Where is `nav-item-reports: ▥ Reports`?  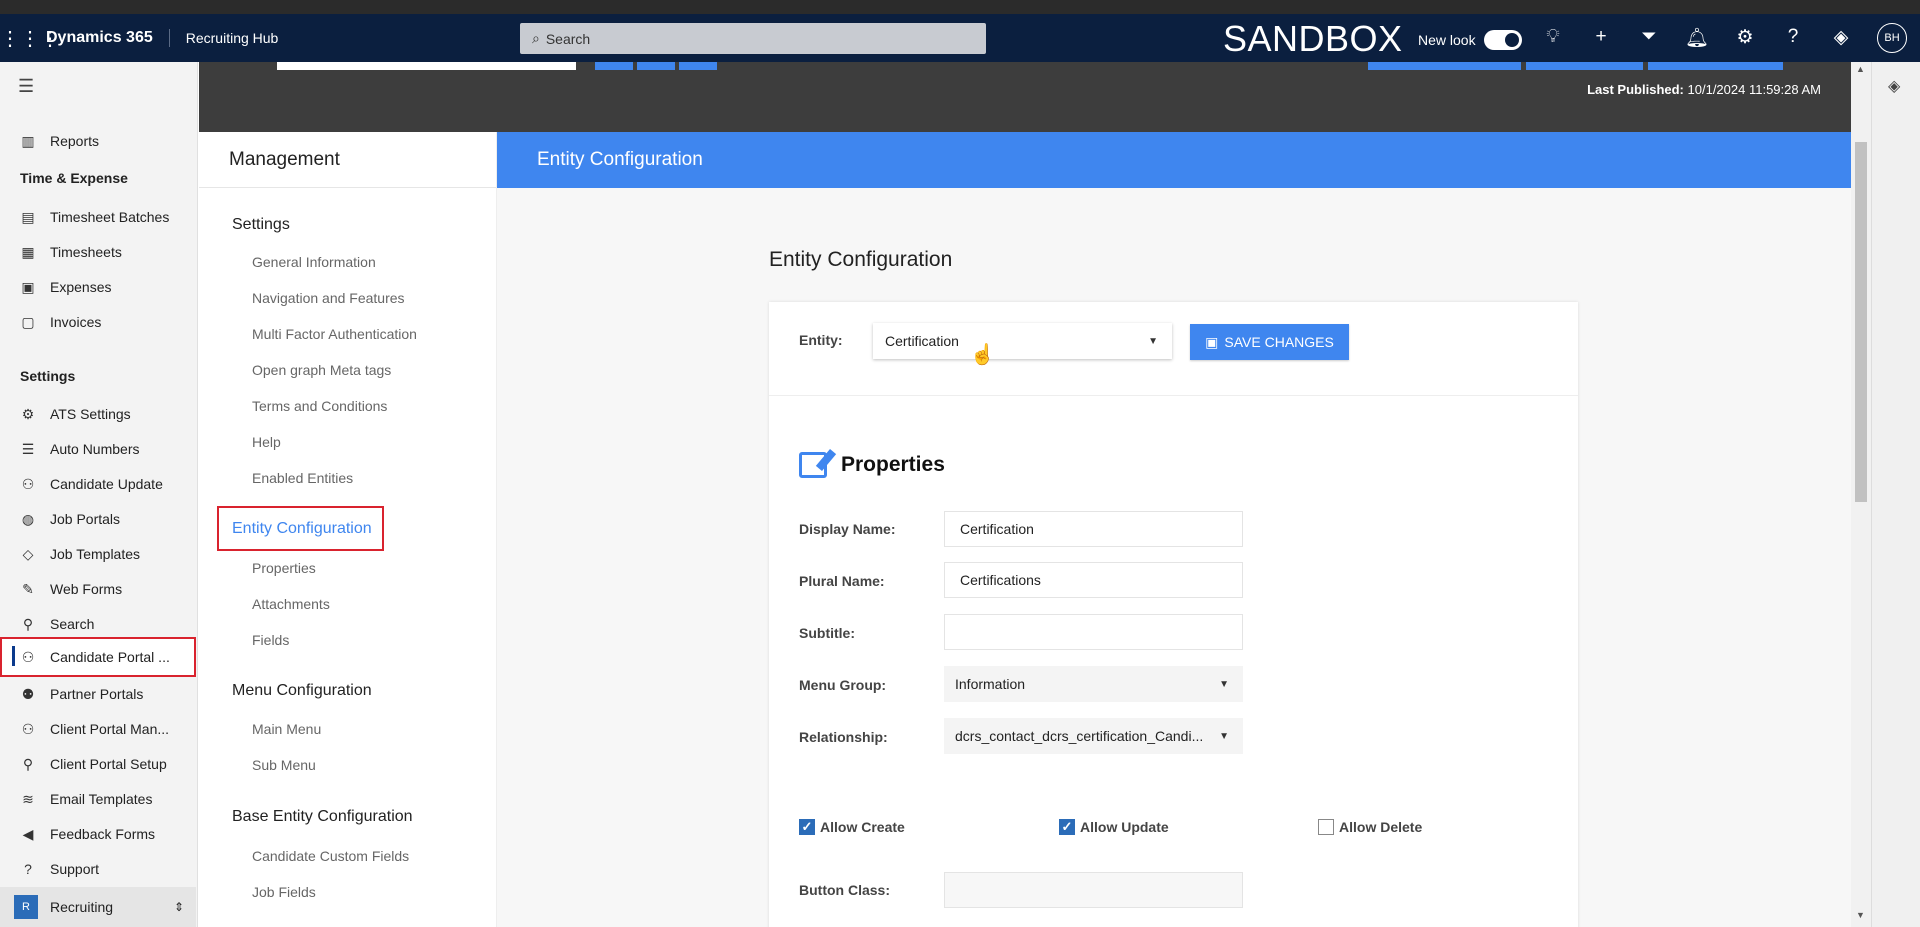
nav-item-reports: ▥ Reports is located at coordinates (98, 141).